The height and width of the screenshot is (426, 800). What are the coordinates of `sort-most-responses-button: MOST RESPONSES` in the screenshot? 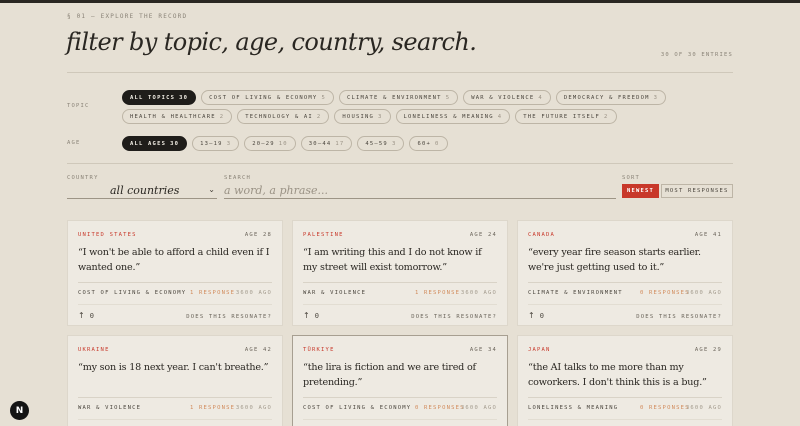 It's located at (697, 191).